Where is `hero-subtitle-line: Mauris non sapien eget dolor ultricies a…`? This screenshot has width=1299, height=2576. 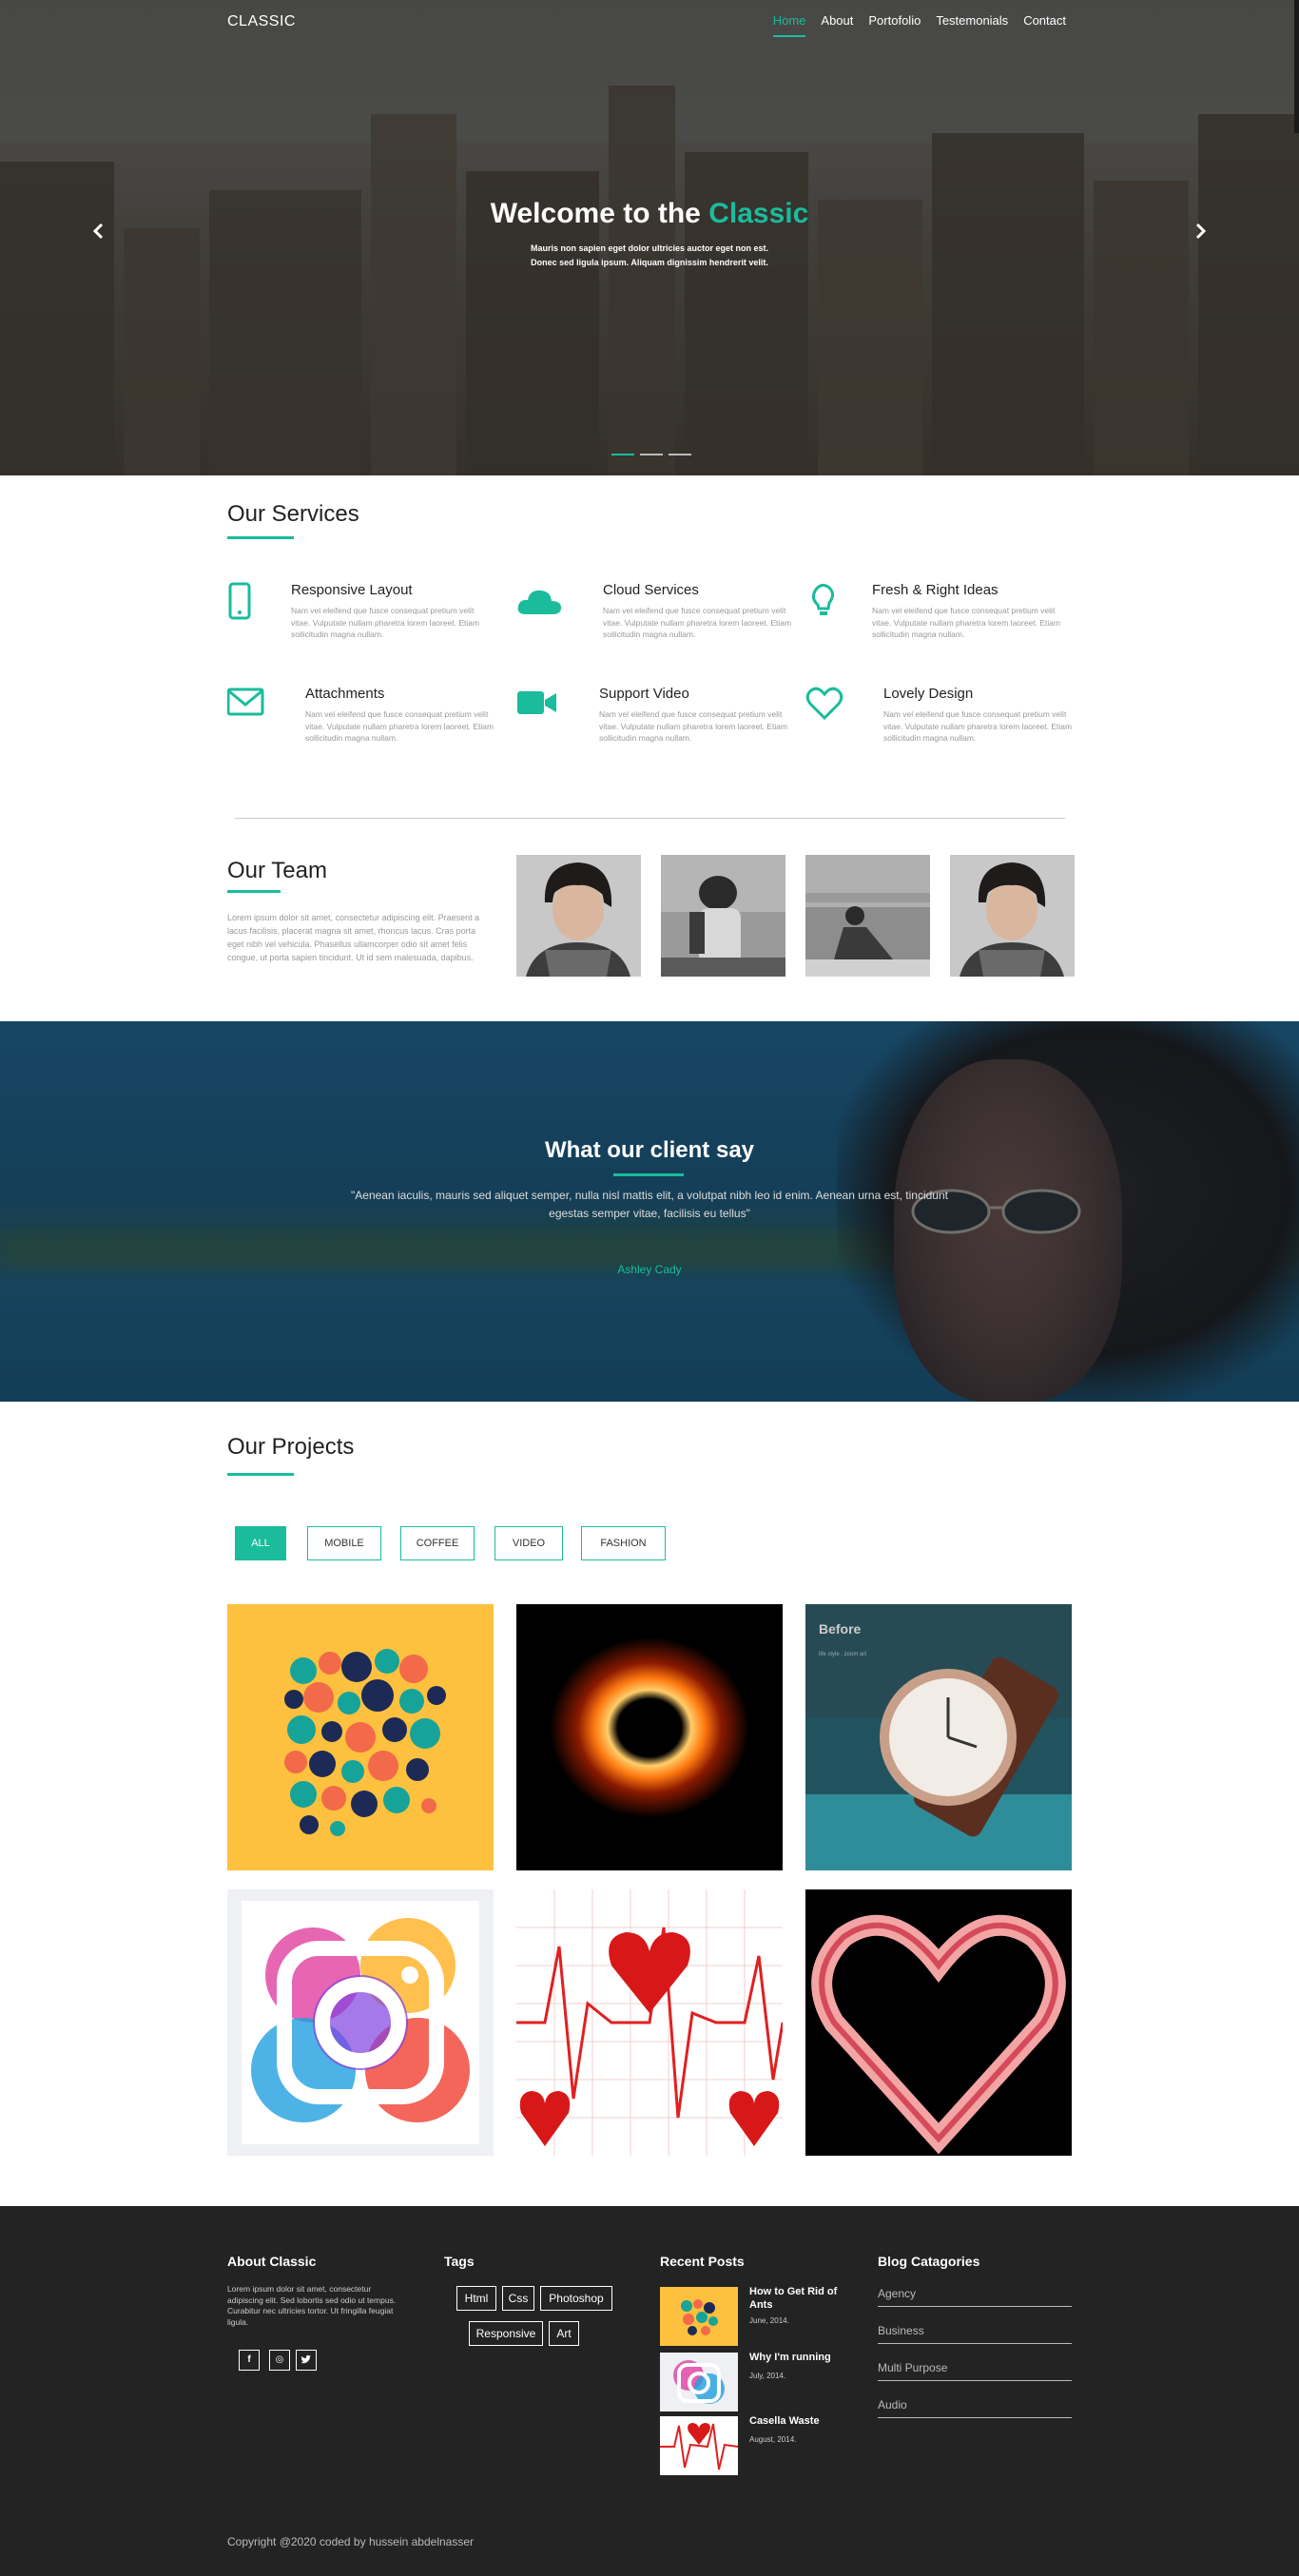 hero-subtitle-line: Mauris non sapien eget dolor ultricies a… is located at coordinates (649, 248).